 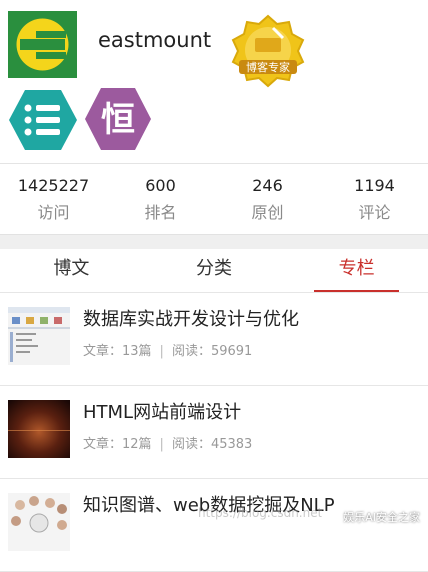 What do you see at coordinates (267, 212) in the screenshot?
I see `stat-label: 原创` at bounding box center [267, 212].